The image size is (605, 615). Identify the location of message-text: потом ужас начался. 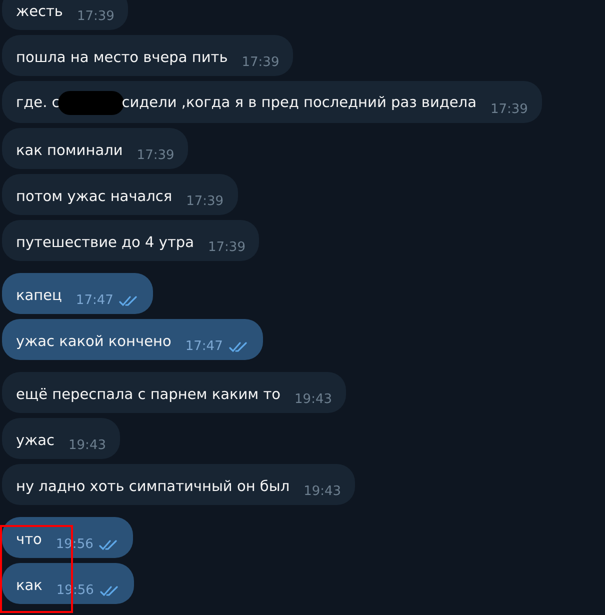
(94, 197).